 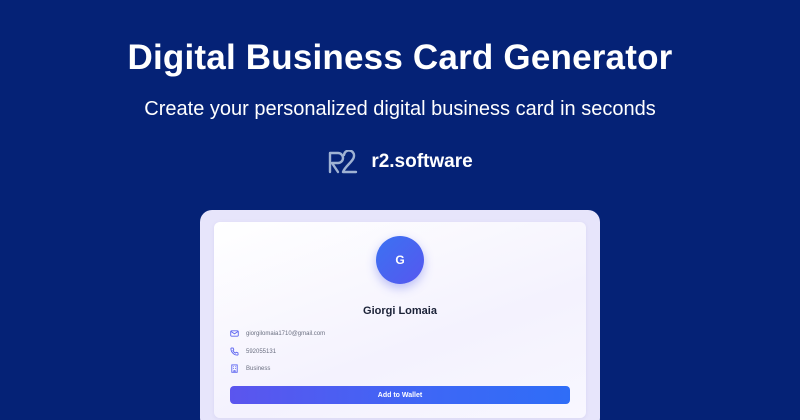 I want to click on add-to-wallet-button: Add to Wallet, so click(x=400, y=395).